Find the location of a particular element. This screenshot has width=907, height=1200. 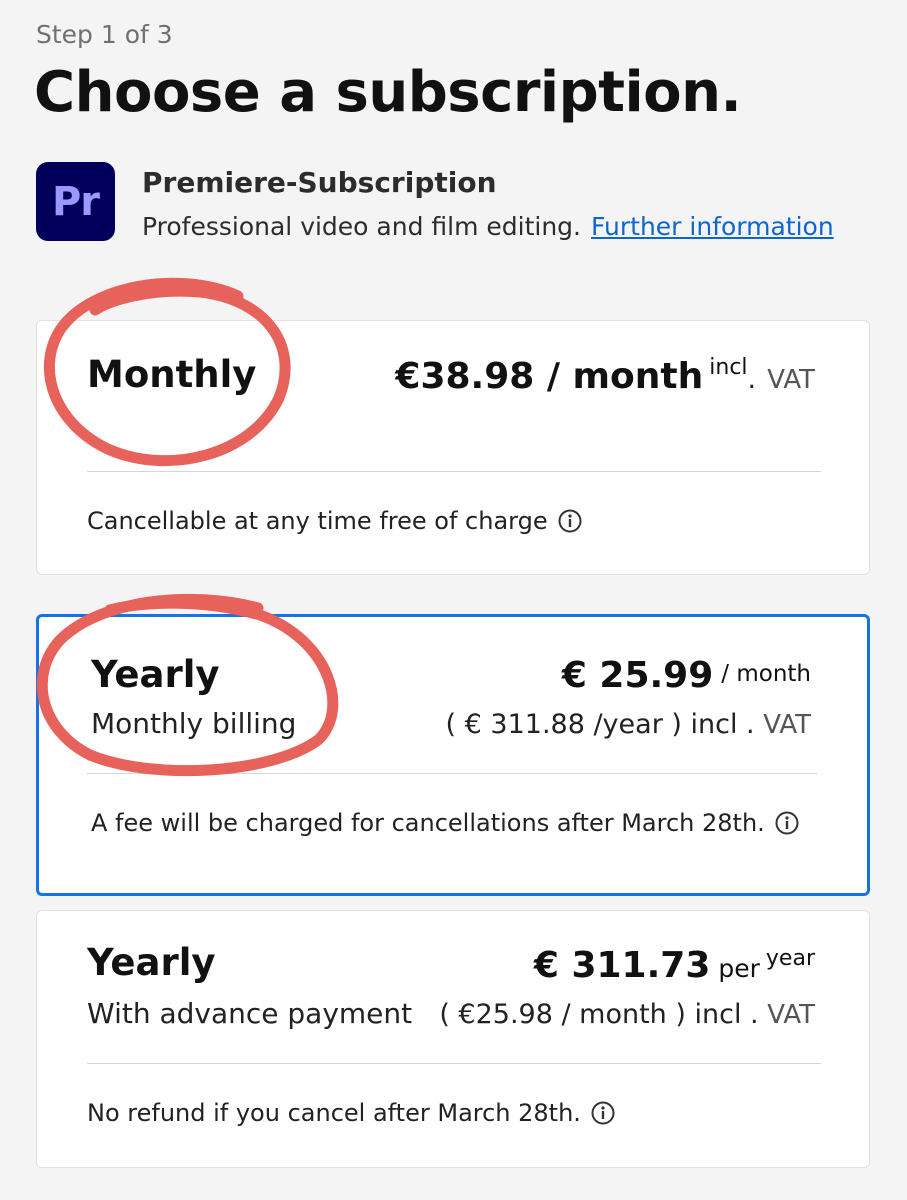

monthly-equivalent-incl: ) incl . is located at coordinates (712, 1014).